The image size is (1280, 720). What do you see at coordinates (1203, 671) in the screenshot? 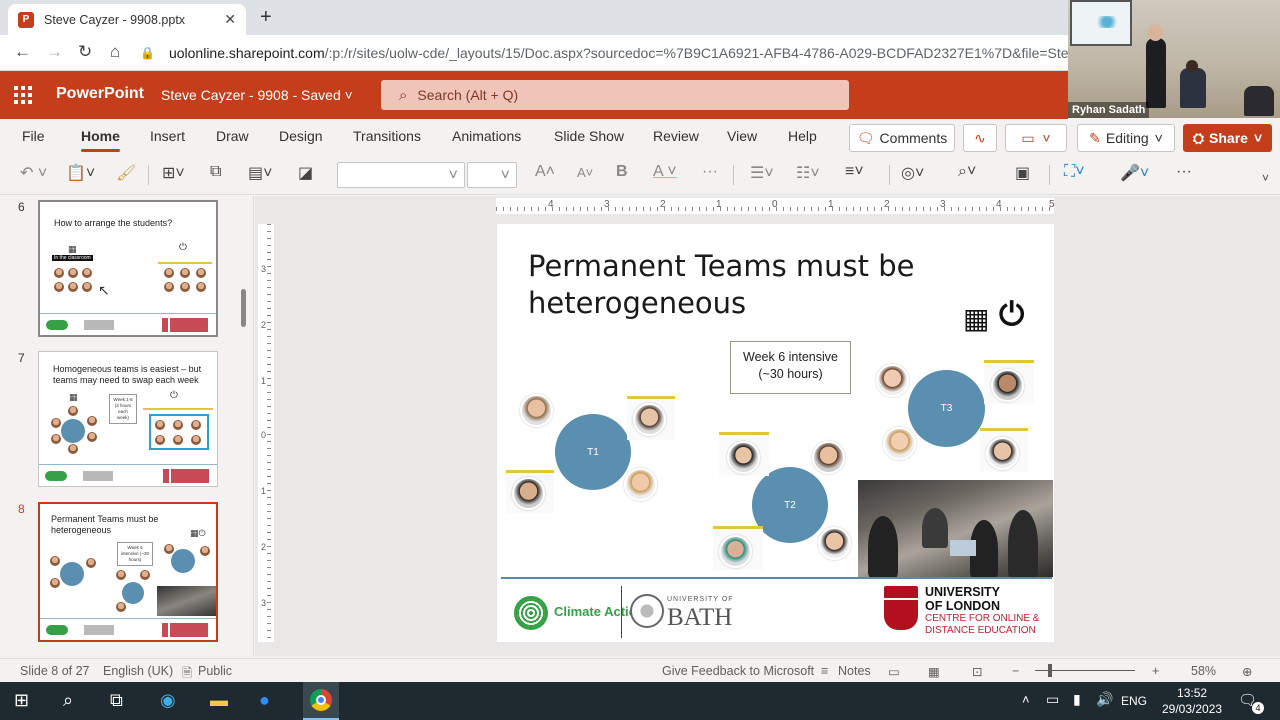
I see `zoom-level: 58%` at bounding box center [1203, 671].